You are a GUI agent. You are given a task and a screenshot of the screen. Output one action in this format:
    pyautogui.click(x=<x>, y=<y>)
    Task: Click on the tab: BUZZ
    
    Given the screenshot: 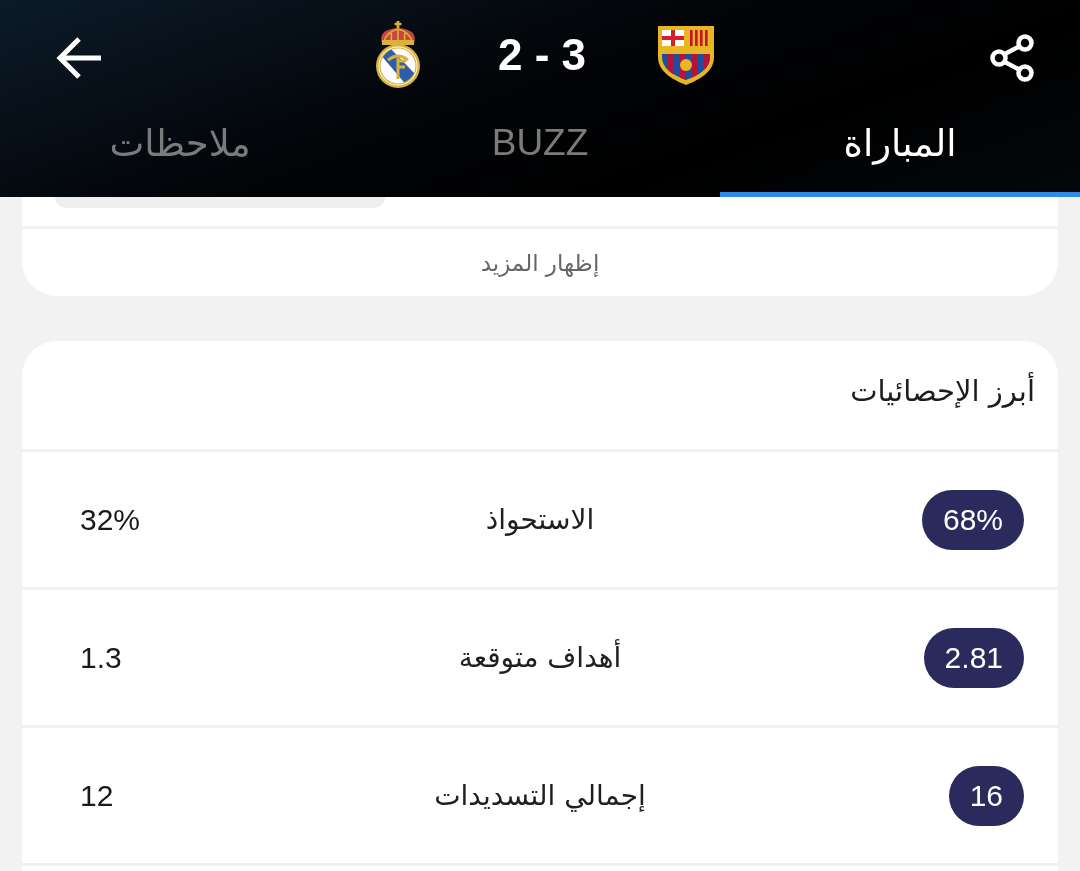 What is the action you would take?
    pyautogui.click(x=540, y=153)
    